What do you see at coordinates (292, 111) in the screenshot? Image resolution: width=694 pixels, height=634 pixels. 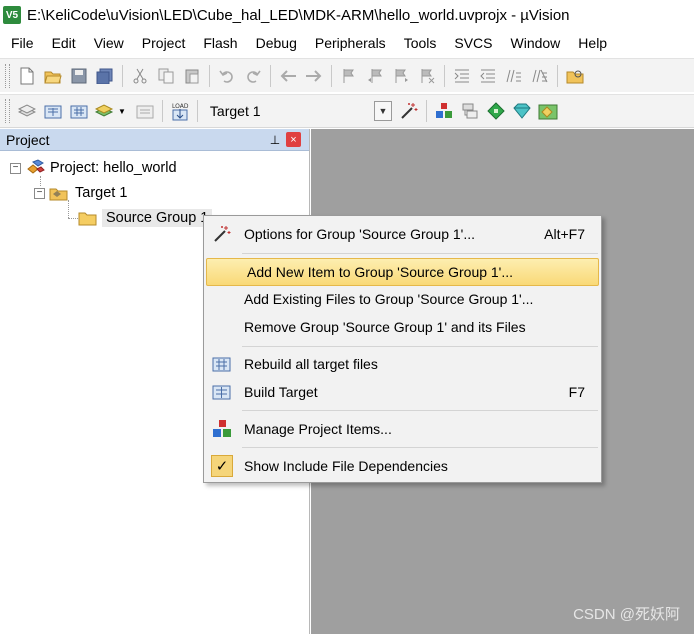 I see `target-select: Target 1` at bounding box center [292, 111].